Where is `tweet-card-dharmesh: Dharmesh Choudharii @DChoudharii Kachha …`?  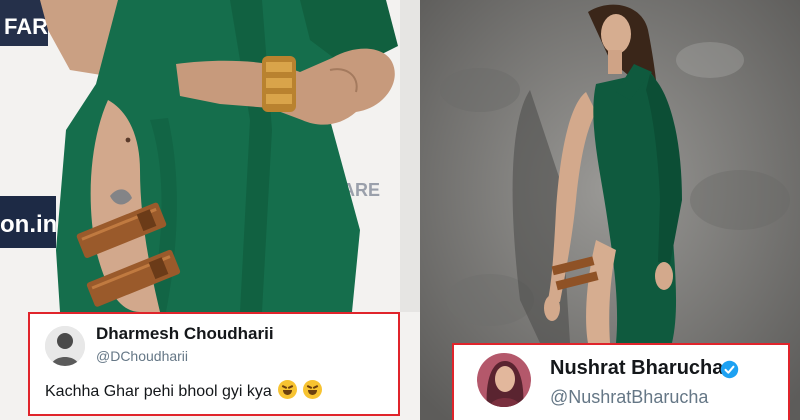 tweet-card-dharmesh: Dharmesh Choudharii @DChoudharii Kachha … is located at coordinates (214, 364).